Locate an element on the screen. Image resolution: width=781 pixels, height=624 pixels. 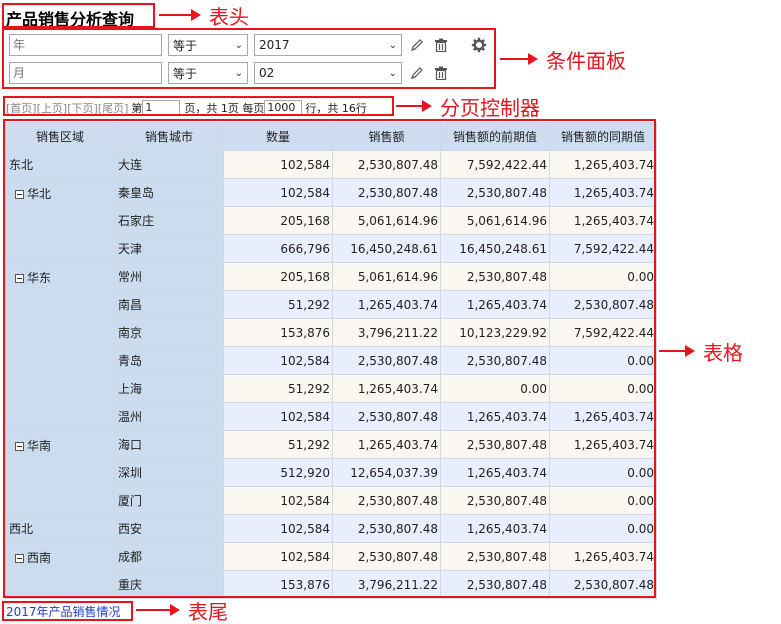
condition-panel-callout-text: 条件面板 is located at coordinates (586, 60).